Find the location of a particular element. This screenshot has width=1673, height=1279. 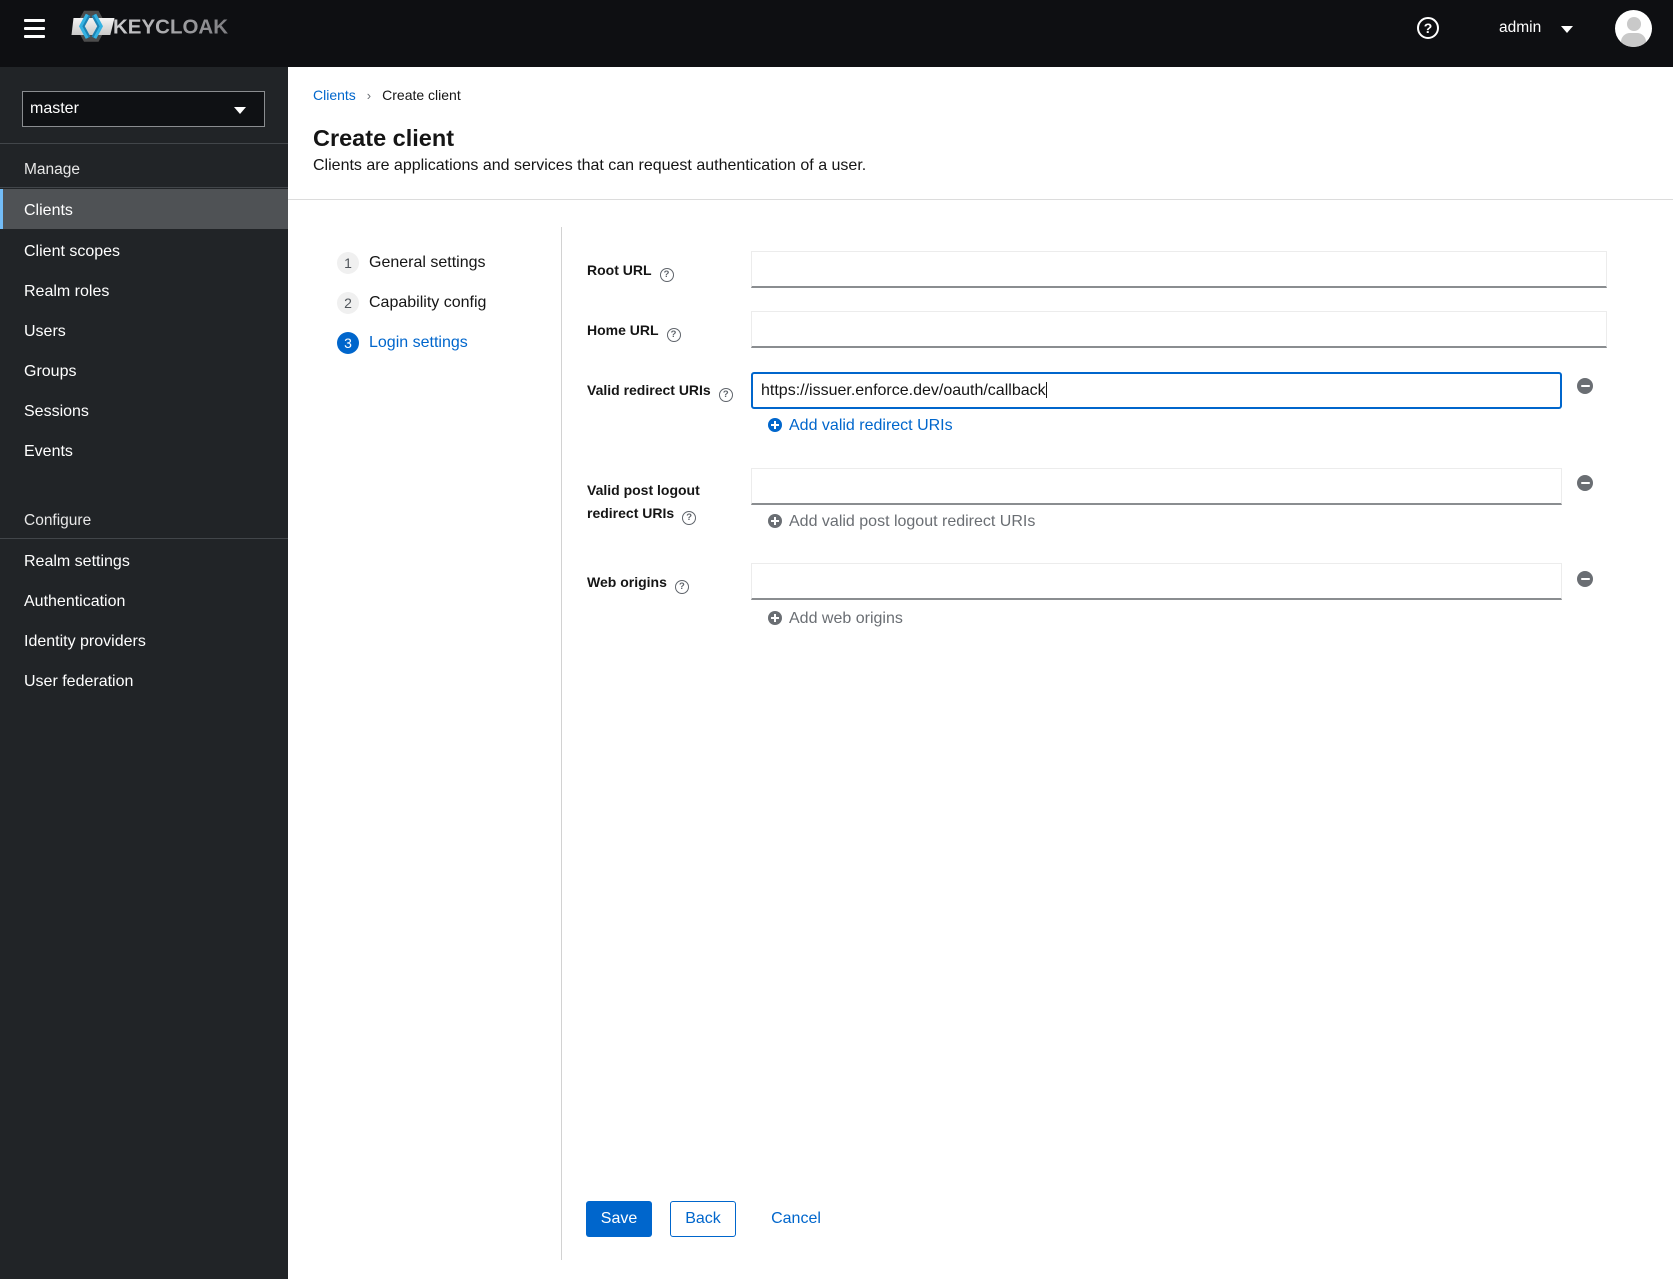

svg-text: KEYCLOAK is located at coordinates (170, 26).